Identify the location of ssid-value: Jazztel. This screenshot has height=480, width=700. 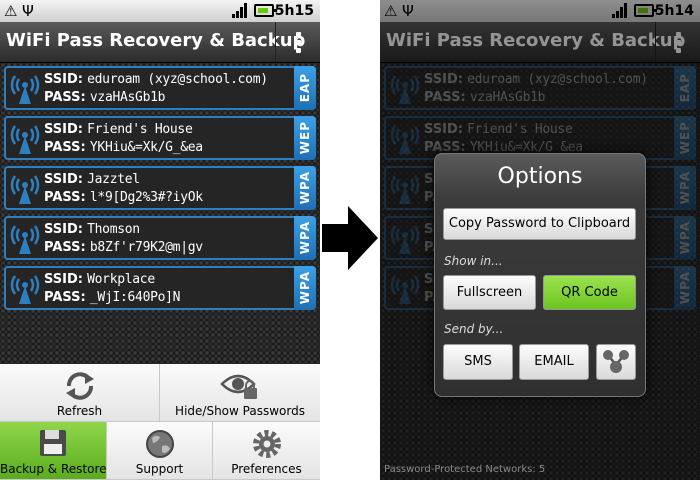
(113, 179).